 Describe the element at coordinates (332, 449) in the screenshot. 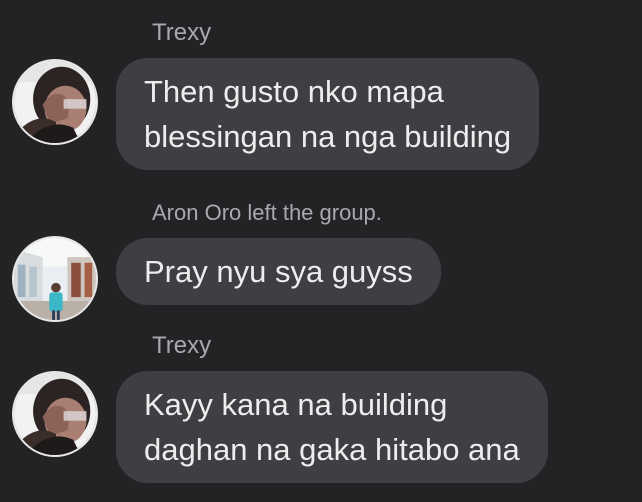

I see `message-text: daghan na gaka hitabo ana` at that location.